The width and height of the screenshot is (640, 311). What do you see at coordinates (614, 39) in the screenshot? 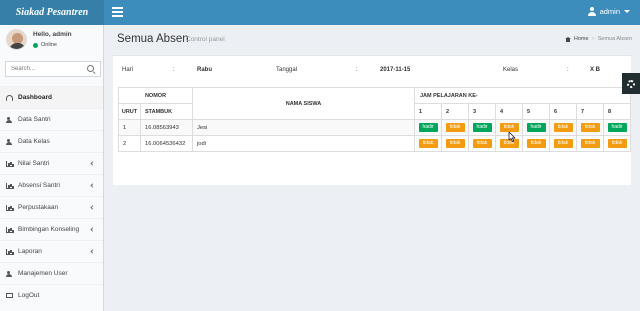
I see `breadcrumb-current: Semua Absen` at bounding box center [614, 39].